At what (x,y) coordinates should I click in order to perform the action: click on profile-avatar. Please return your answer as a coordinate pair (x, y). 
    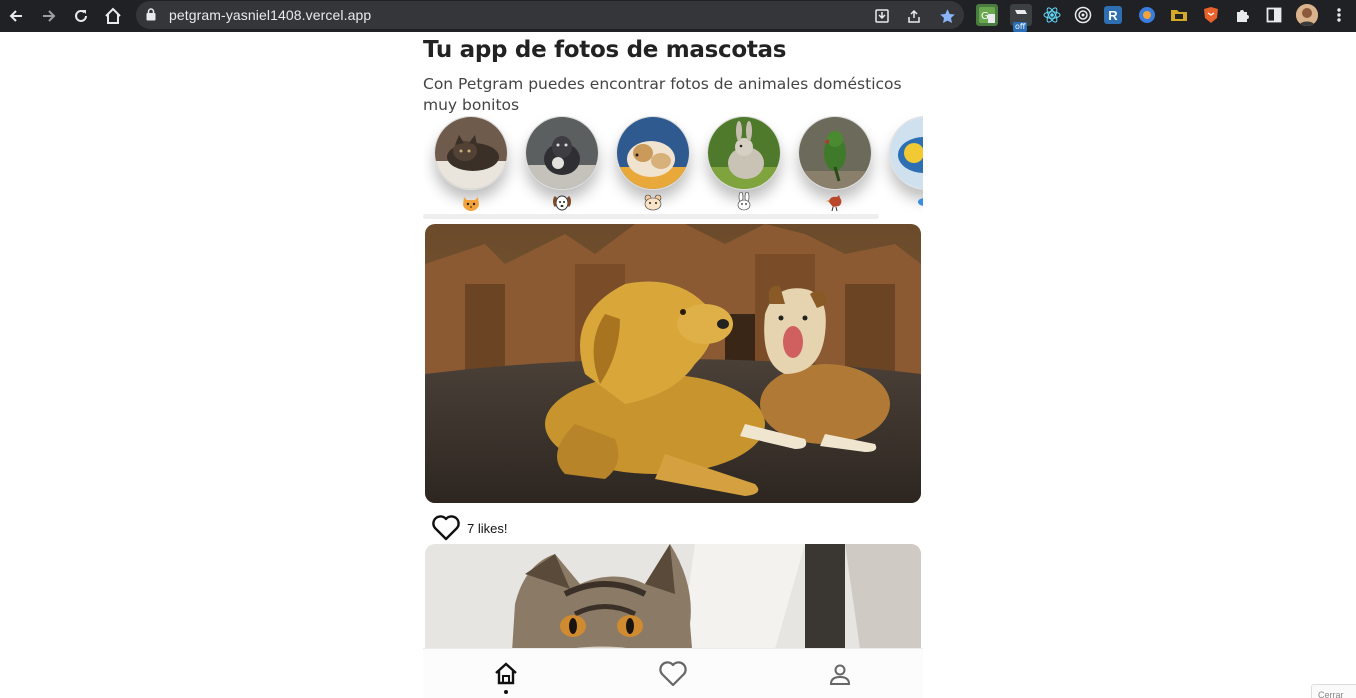
    Looking at the image, I should click on (1307, 15).